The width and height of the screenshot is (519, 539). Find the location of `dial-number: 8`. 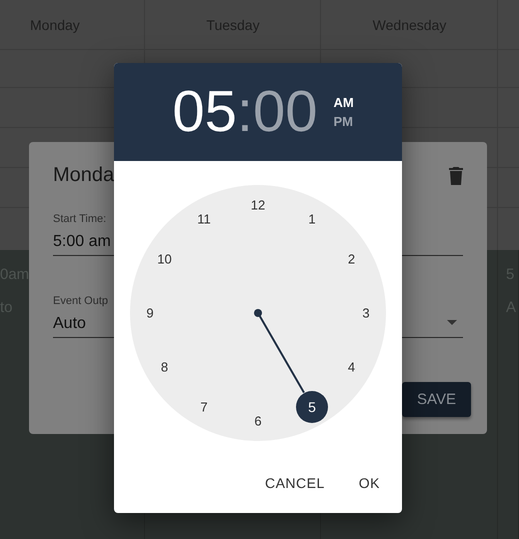

dial-number: 8 is located at coordinates (164, 367).